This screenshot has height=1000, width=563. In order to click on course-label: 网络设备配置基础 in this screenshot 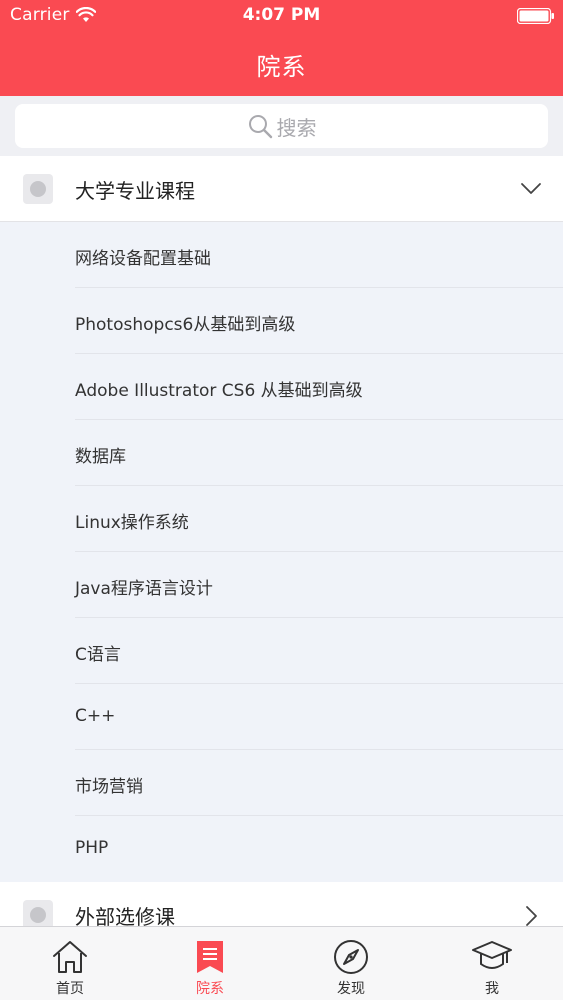, I will do `click(143, 259)`.